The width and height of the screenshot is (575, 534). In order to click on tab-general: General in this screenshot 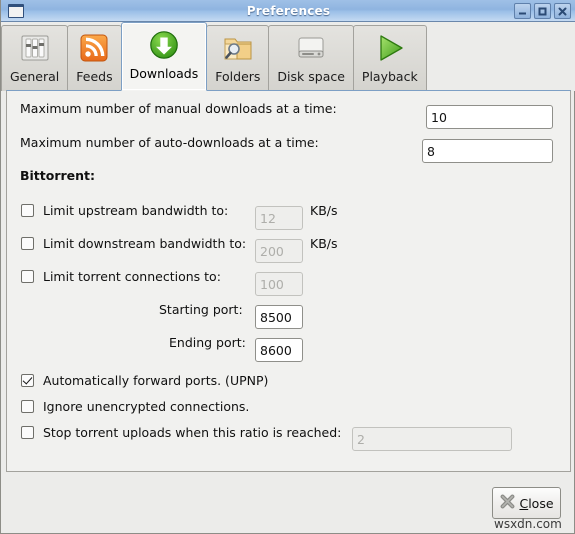, I will do `click(35, 58)`.